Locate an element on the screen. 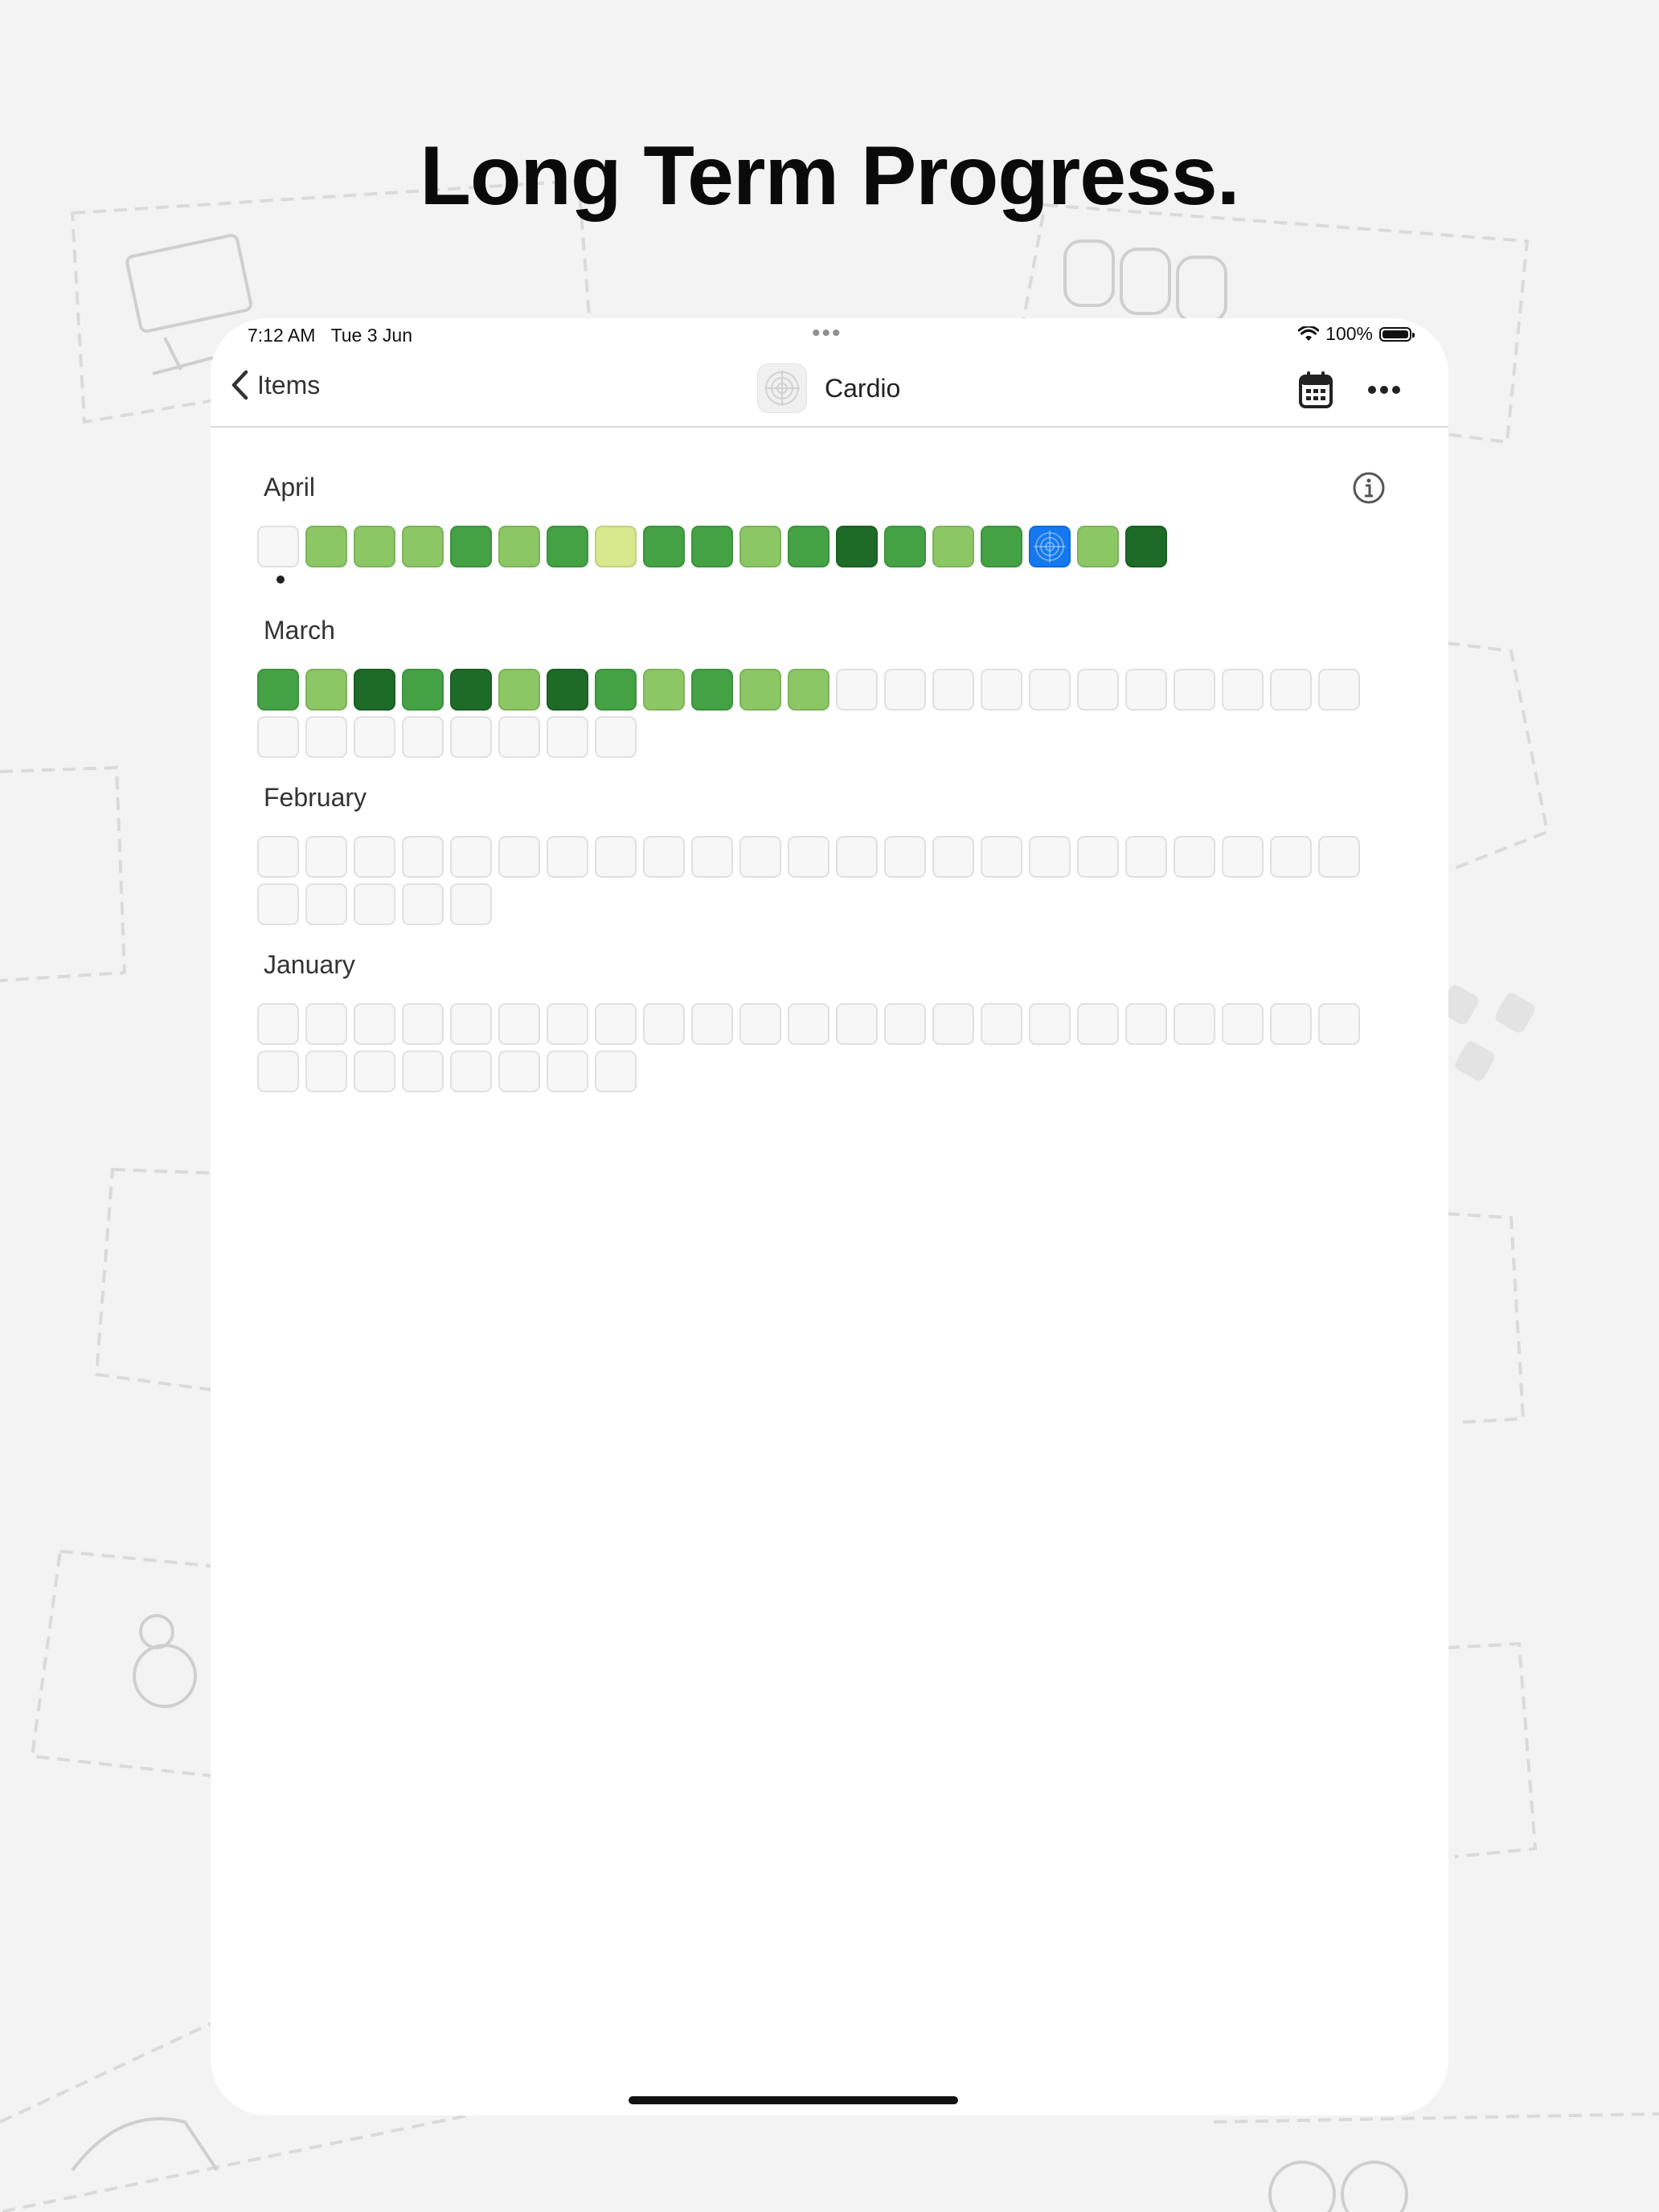  multitasking-dots-icon: ••• is located at coordinates (827, 333).